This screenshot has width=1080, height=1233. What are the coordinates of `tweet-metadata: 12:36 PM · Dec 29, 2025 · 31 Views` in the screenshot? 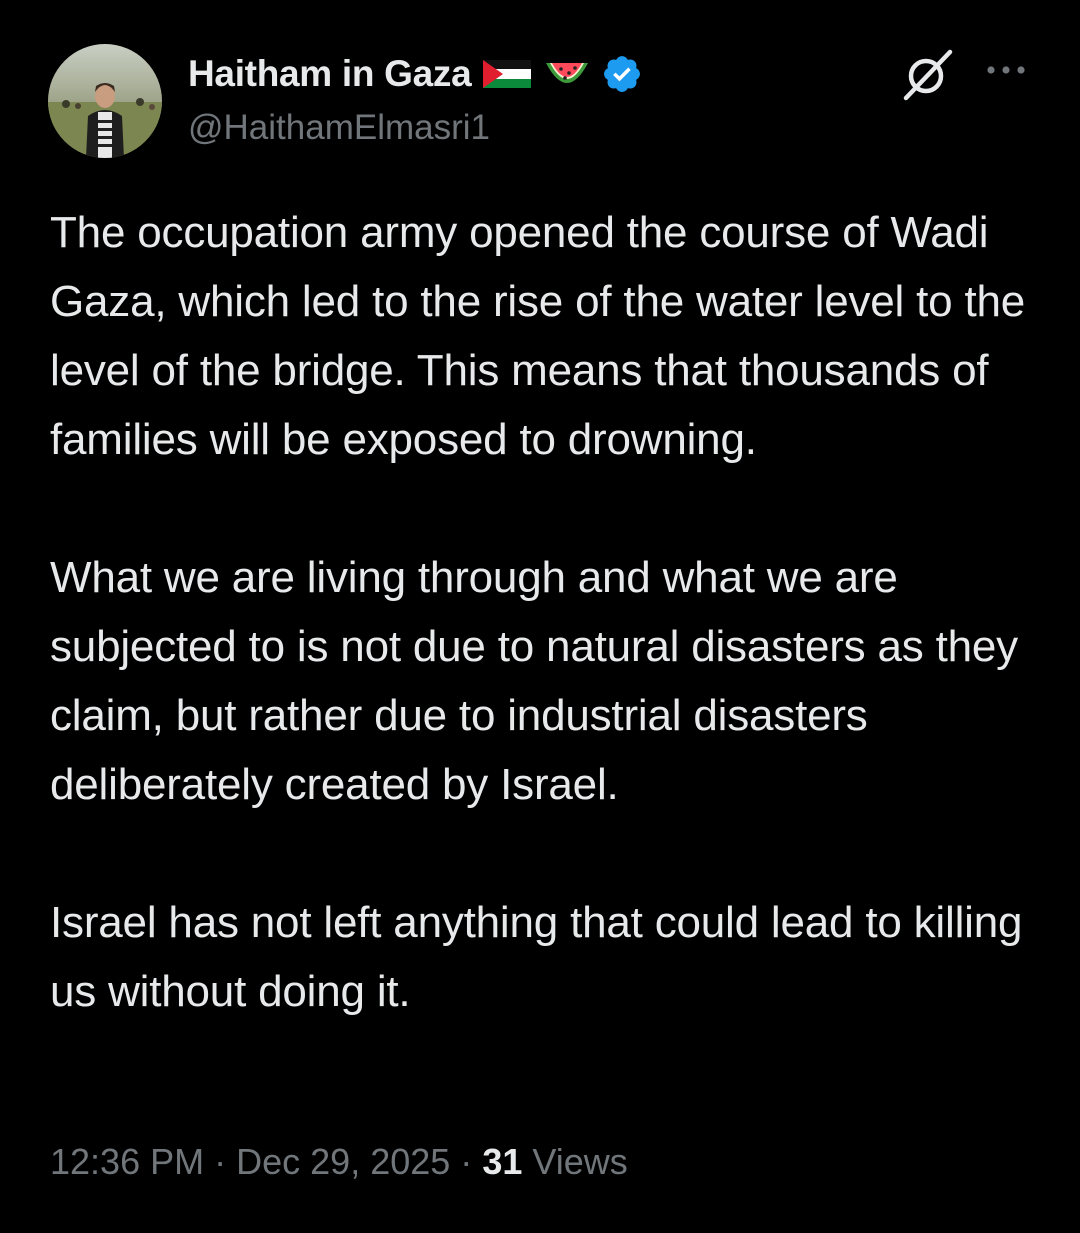 It's located at (339, 1162).